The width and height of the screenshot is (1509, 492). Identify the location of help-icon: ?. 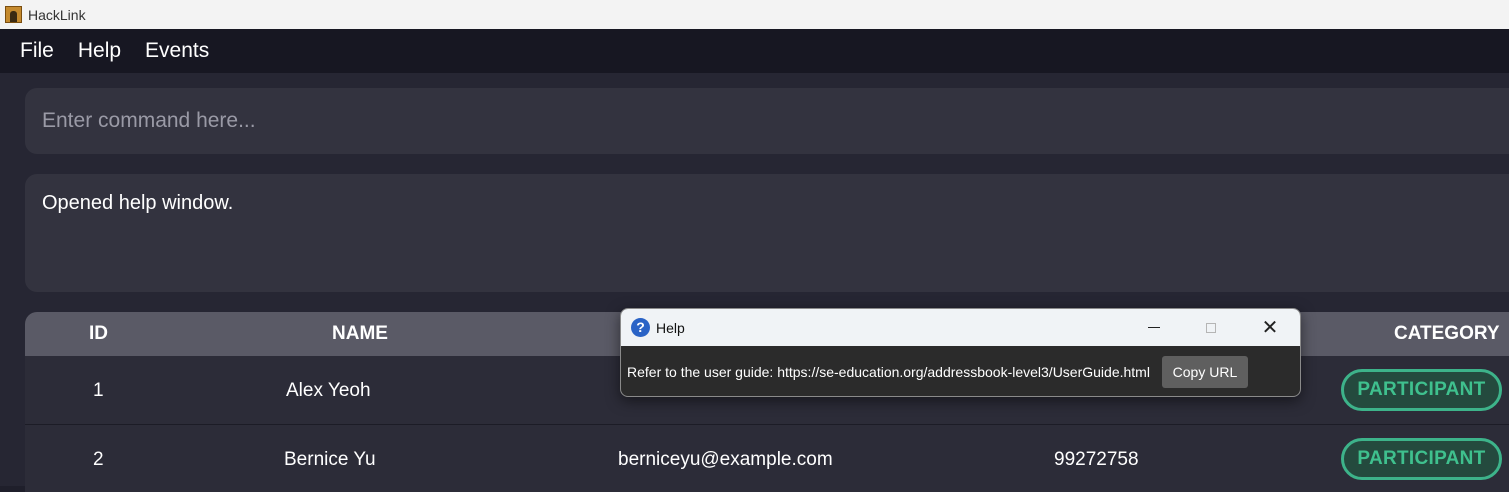
(640, 327).